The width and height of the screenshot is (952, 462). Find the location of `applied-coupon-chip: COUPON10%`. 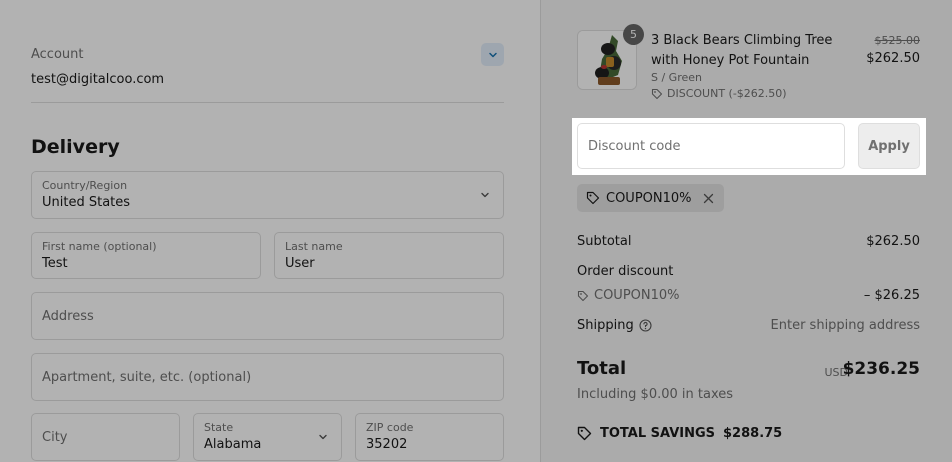

applied-coupon-chip: COUPON10% is located at coordinates (650, 198).